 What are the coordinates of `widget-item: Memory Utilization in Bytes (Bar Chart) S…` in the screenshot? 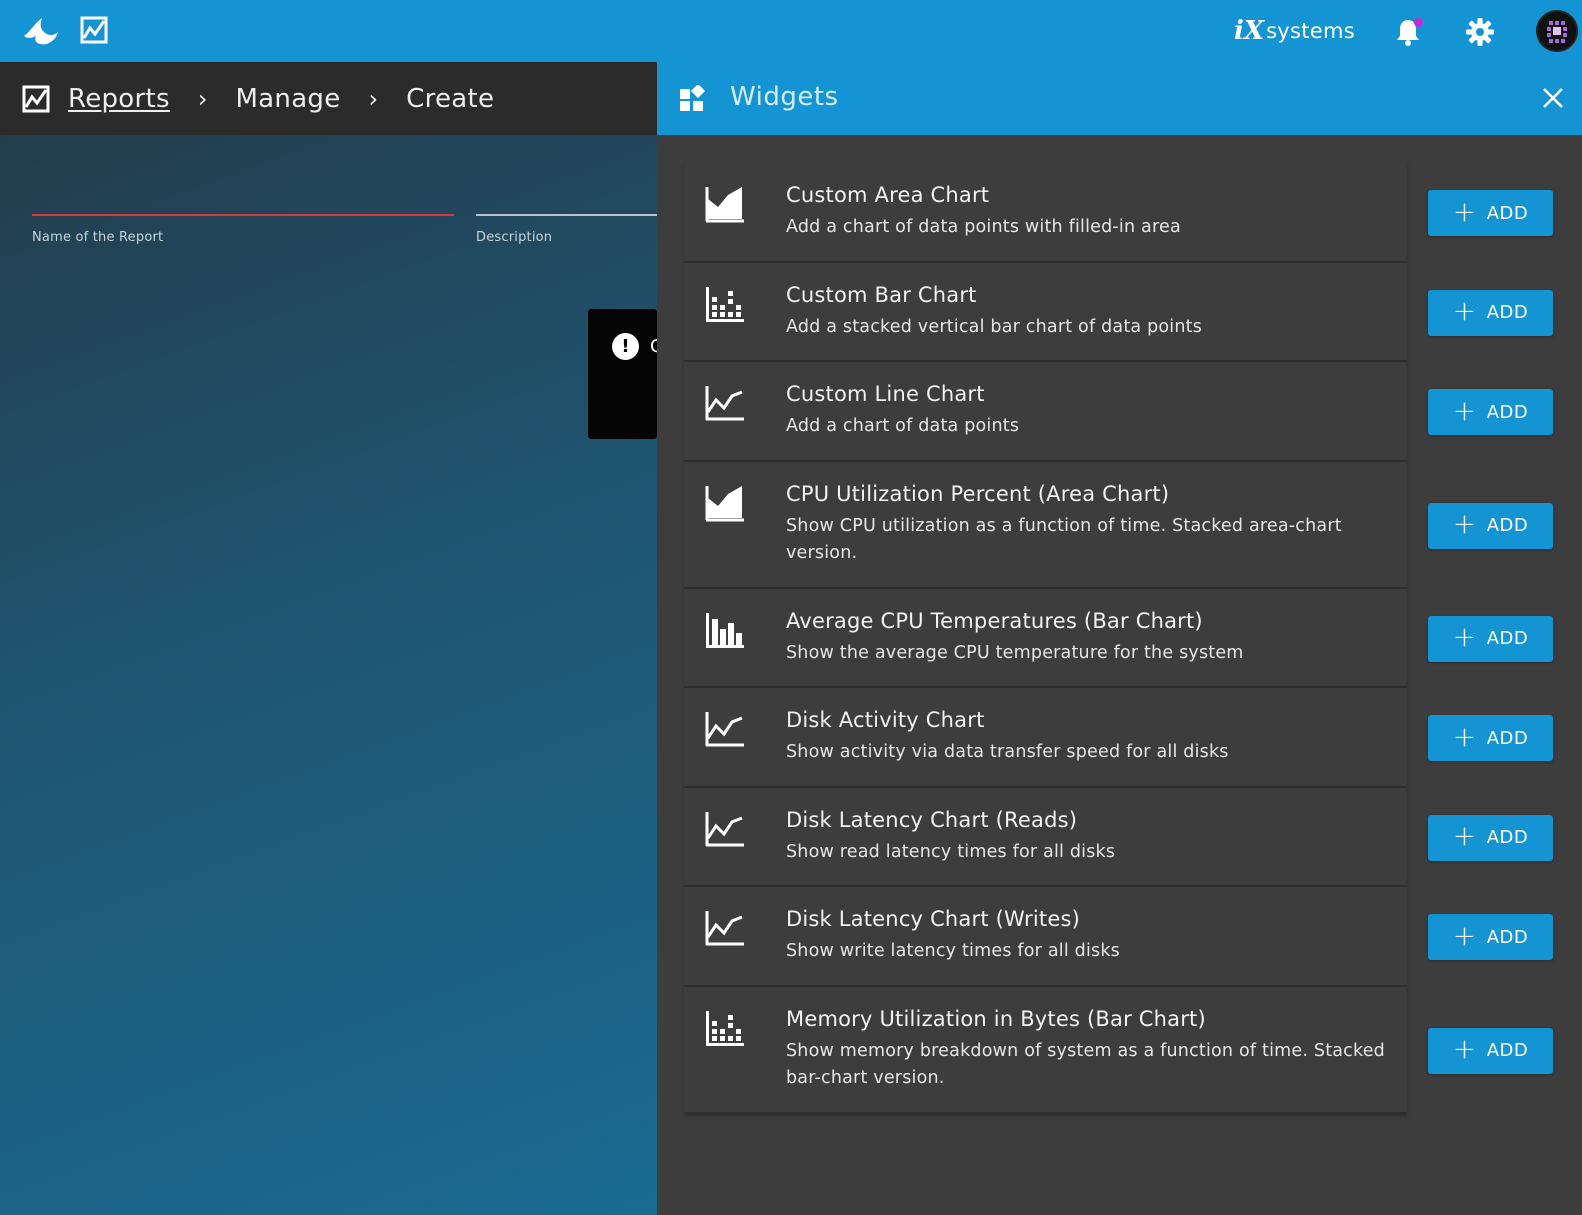 It's located at (1119, 1050).